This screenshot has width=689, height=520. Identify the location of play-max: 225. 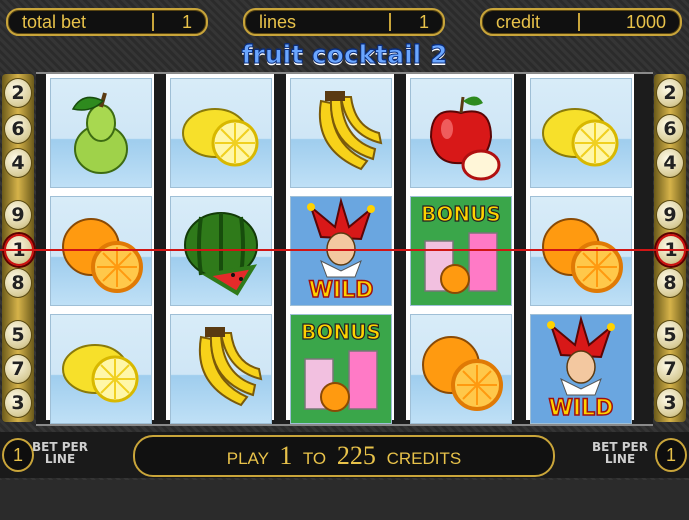
(356, 455).